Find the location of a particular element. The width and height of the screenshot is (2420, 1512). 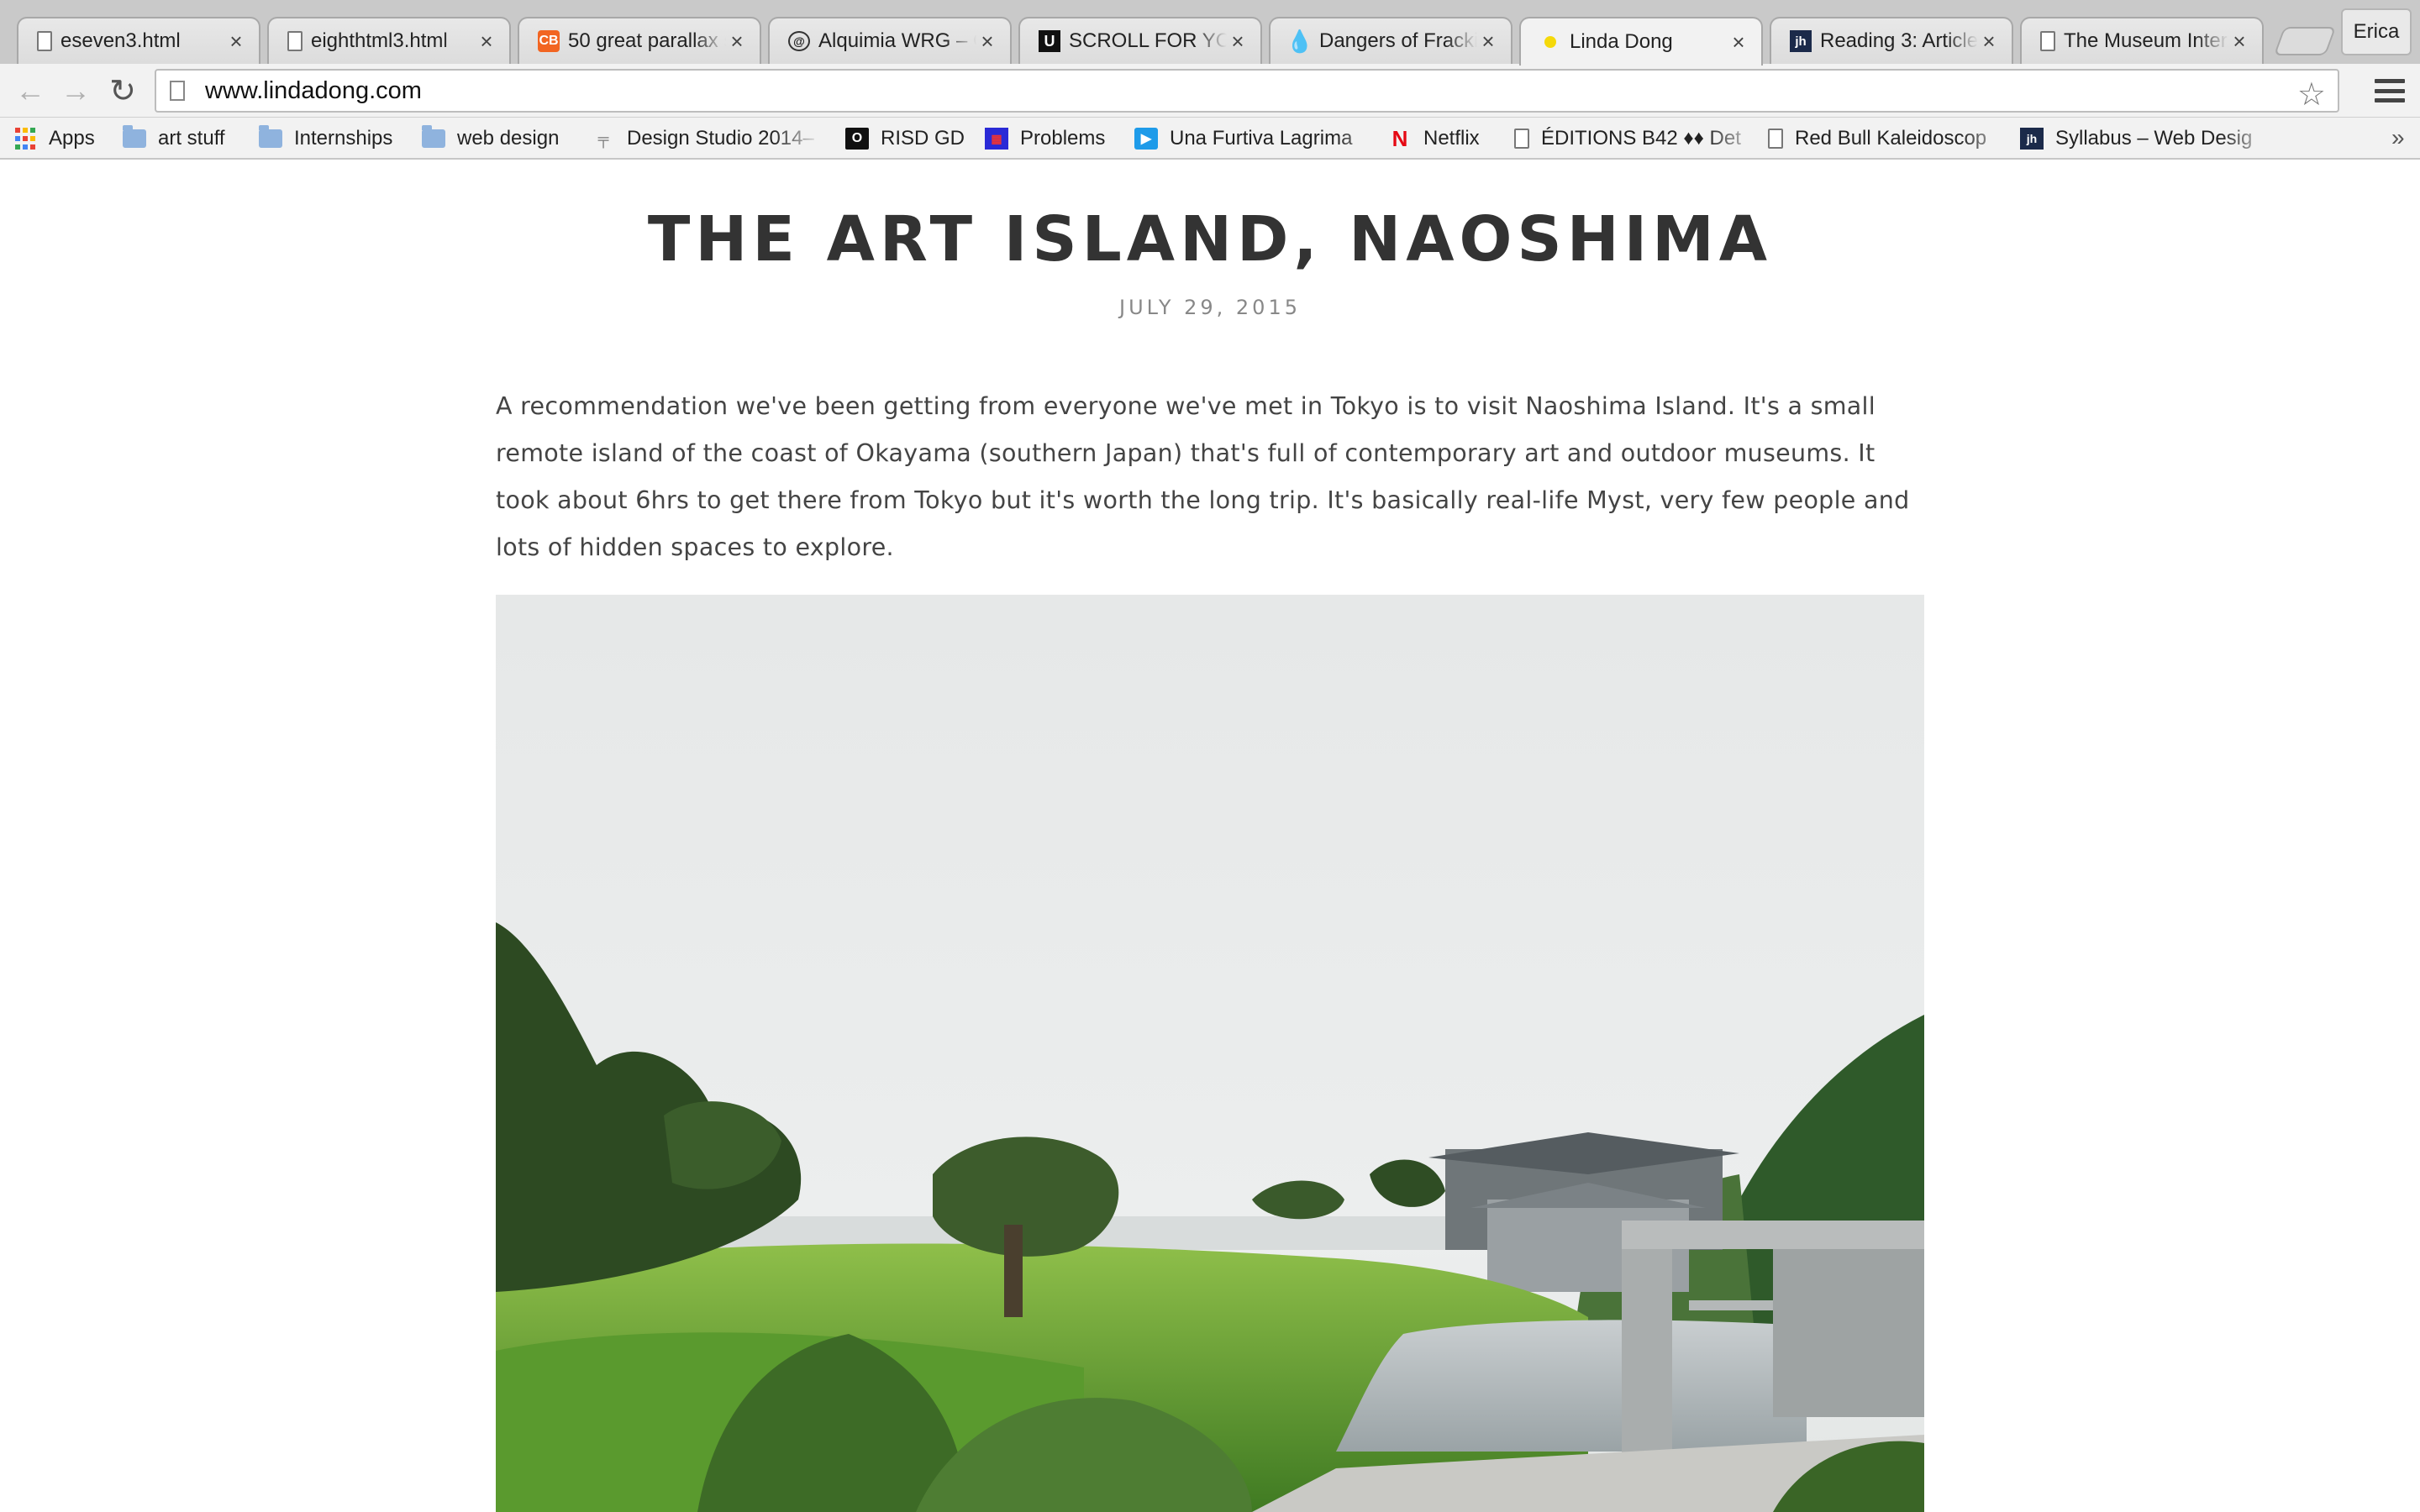

bookmark-label: Una Furtiva Lagrima is located at coordinates (1261, 138).